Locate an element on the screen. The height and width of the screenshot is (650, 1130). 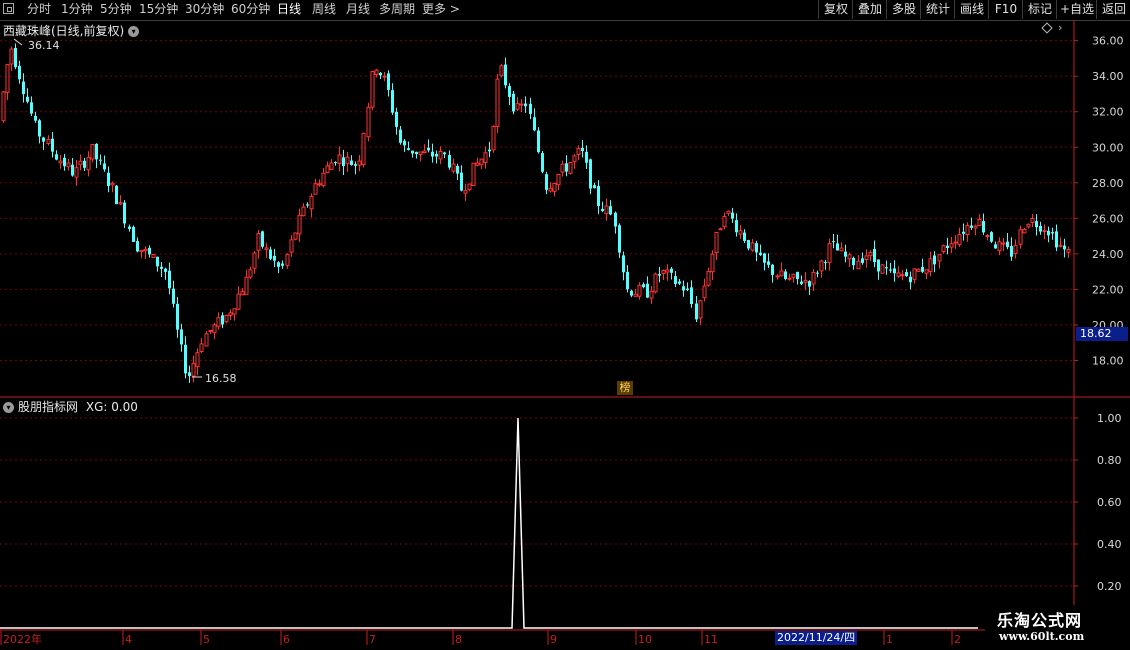
ranking-badge: 榜 is located at coordinates (625, 388).